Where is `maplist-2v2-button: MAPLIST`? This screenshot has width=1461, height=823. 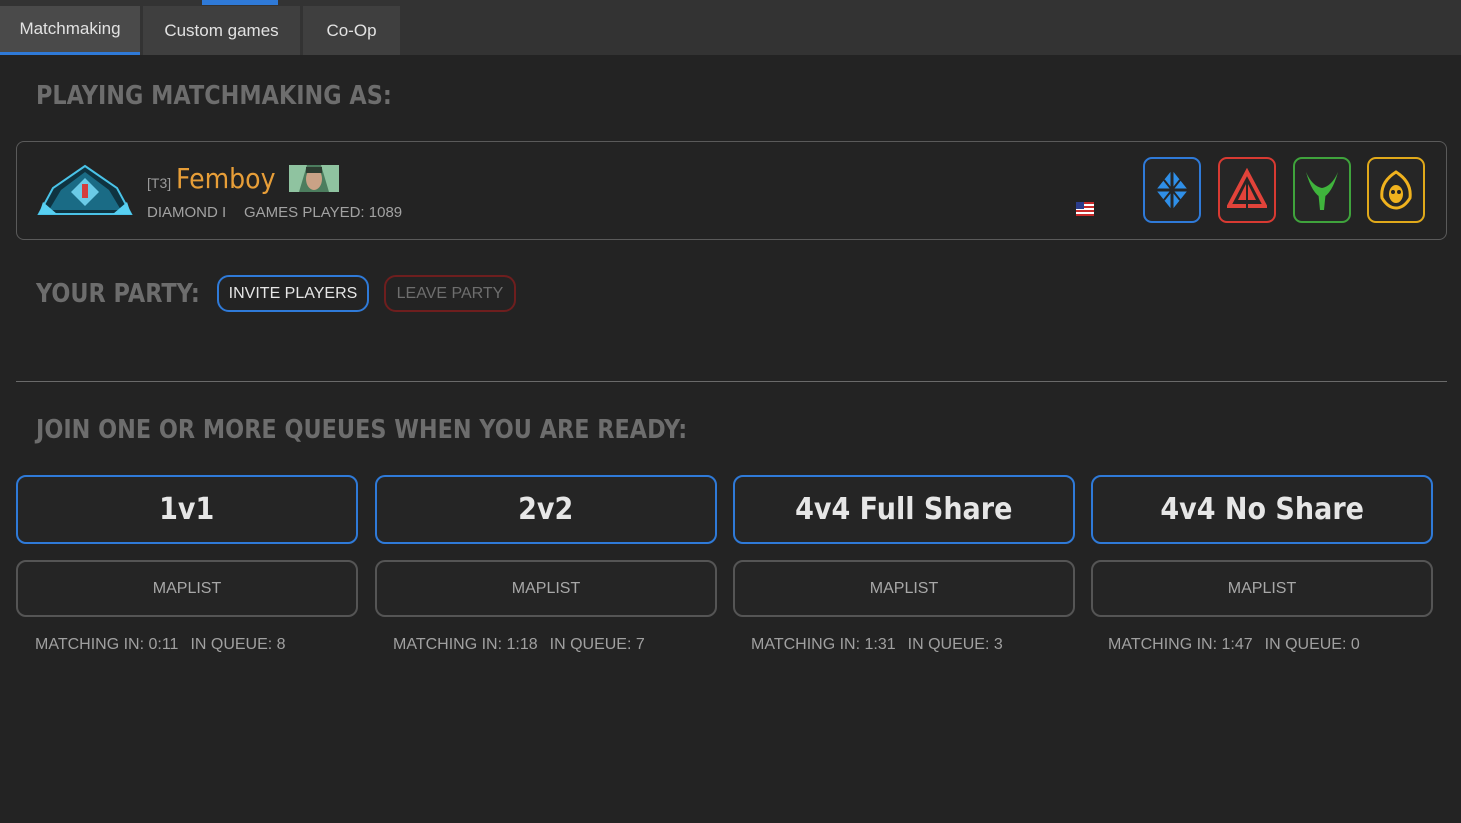 maplist-2v2-button: MAPLIST is located at coordinates (546, 588).